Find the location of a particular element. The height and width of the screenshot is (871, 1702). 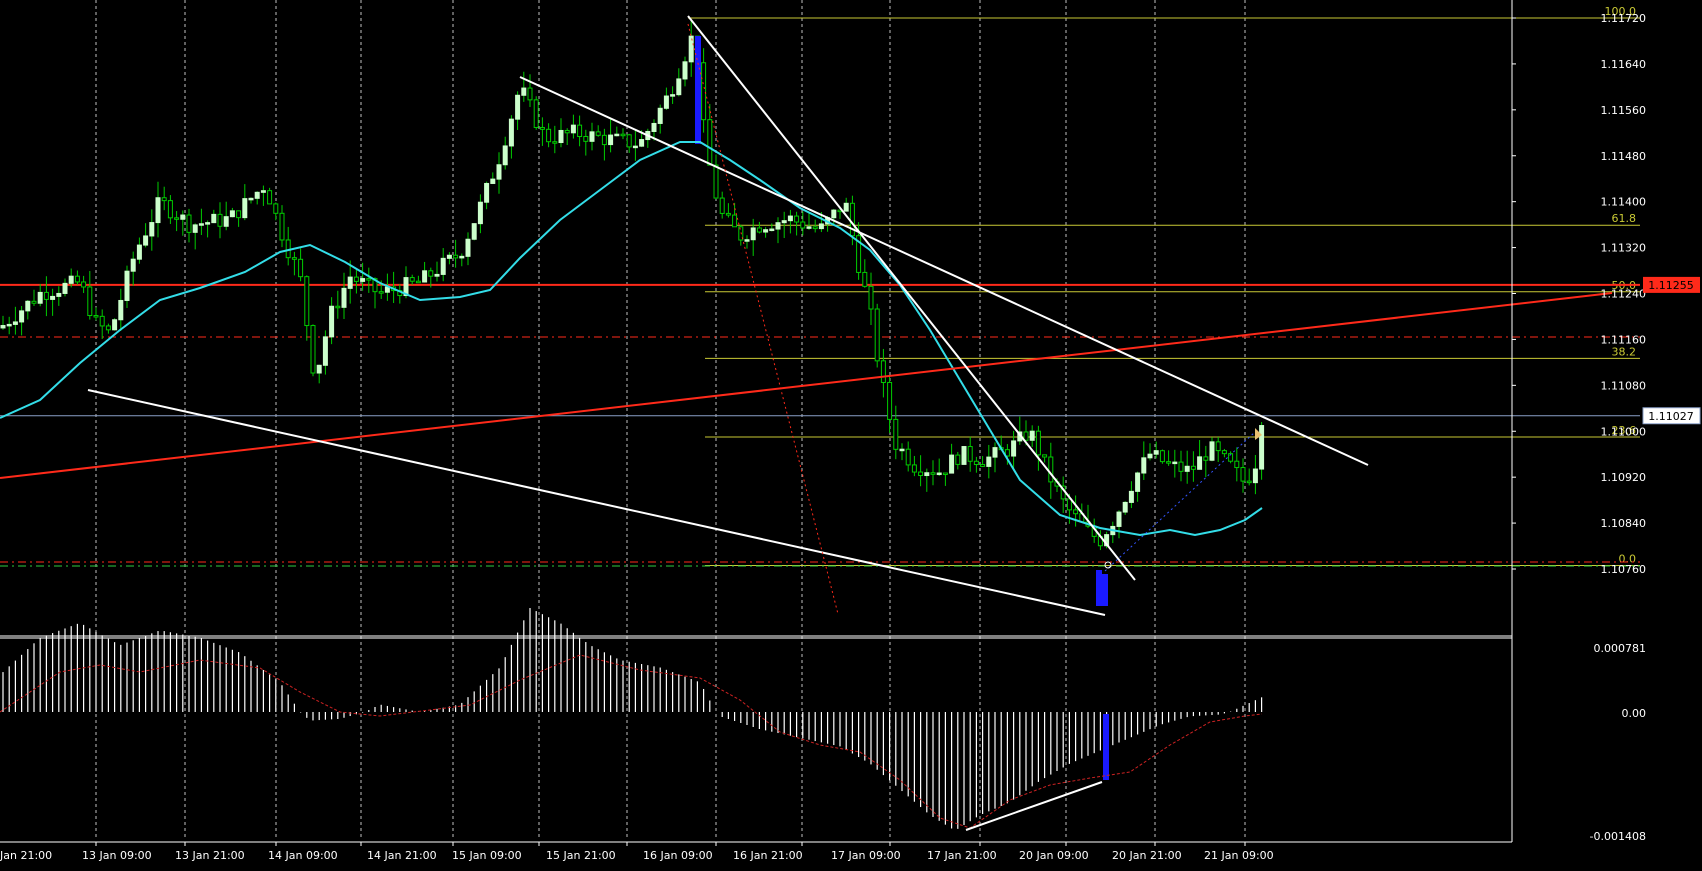

y-tick-label: 1.11320 is located at coordinates (1624, 248).